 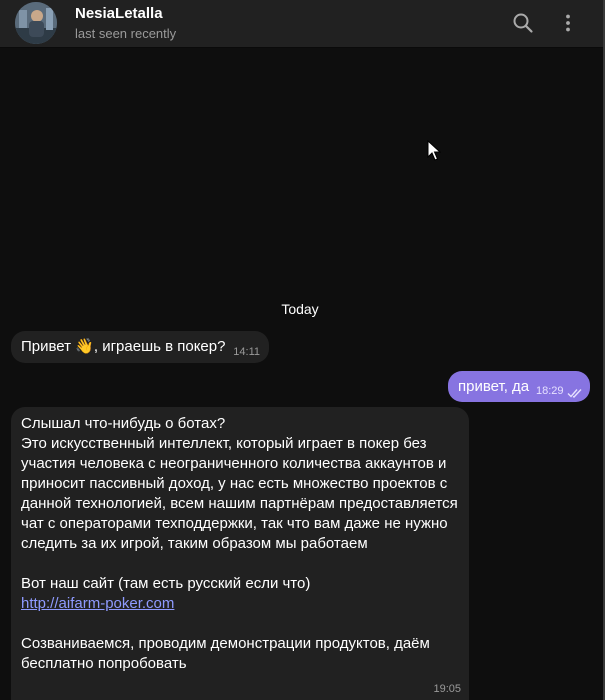 I want to click on chat-status: last seen recently, so click(x=126, y=33).